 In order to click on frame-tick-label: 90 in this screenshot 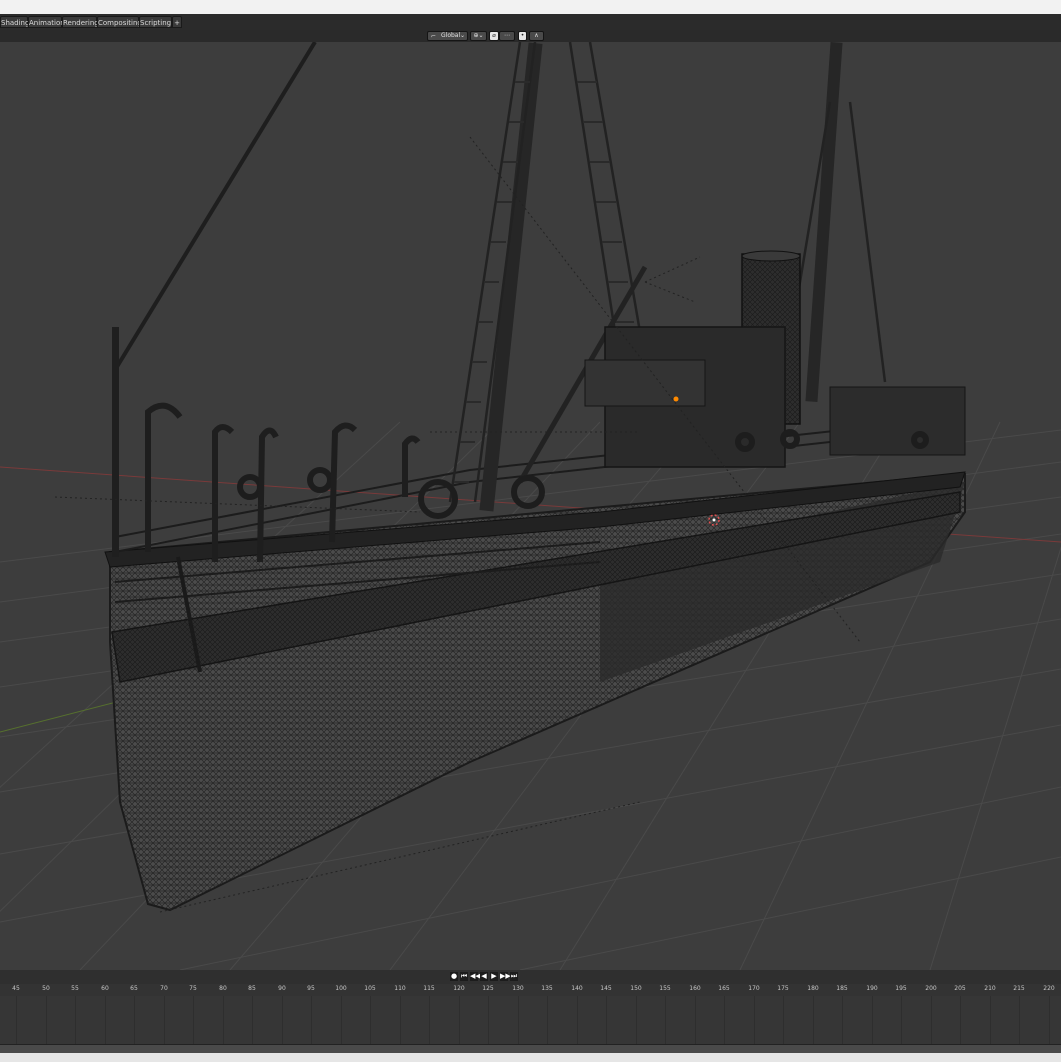, I will do `click(282, 988)`.